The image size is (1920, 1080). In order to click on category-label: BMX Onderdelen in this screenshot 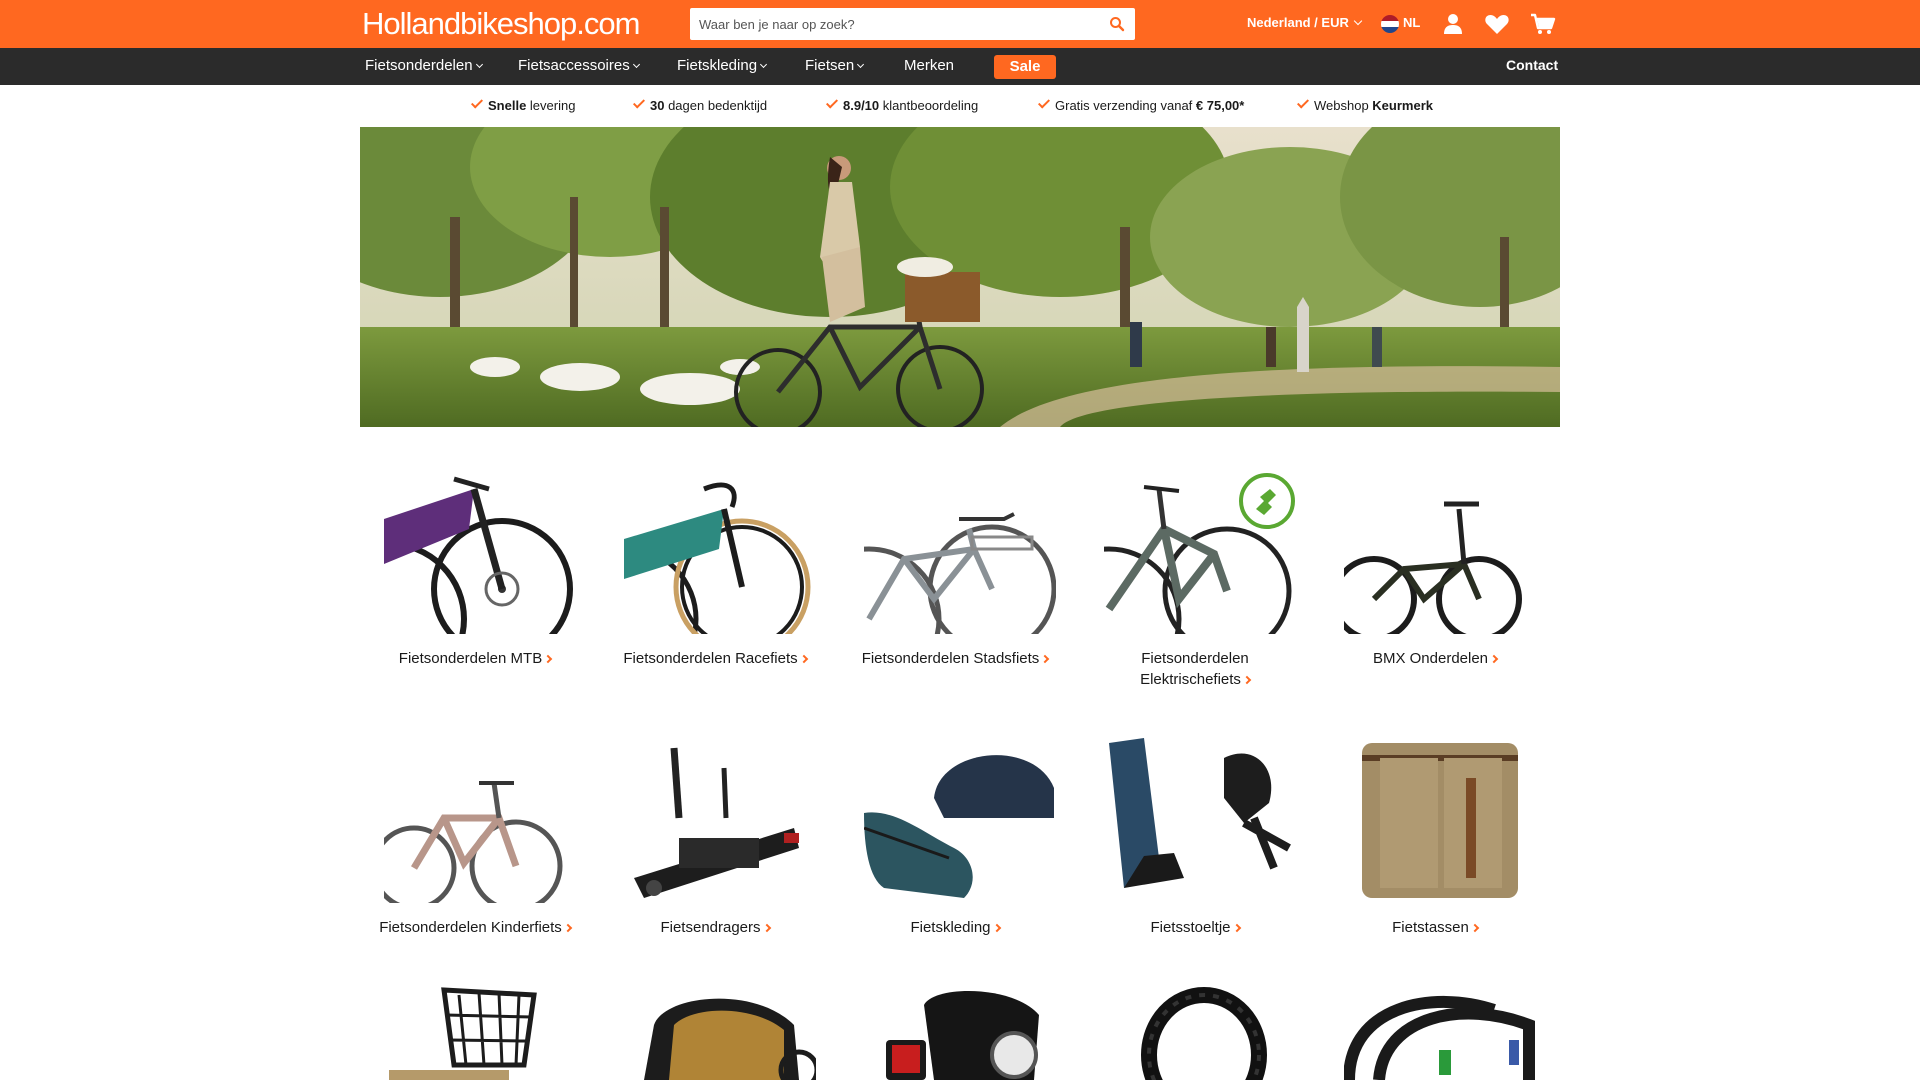, I will do `click(1435, 658)`.